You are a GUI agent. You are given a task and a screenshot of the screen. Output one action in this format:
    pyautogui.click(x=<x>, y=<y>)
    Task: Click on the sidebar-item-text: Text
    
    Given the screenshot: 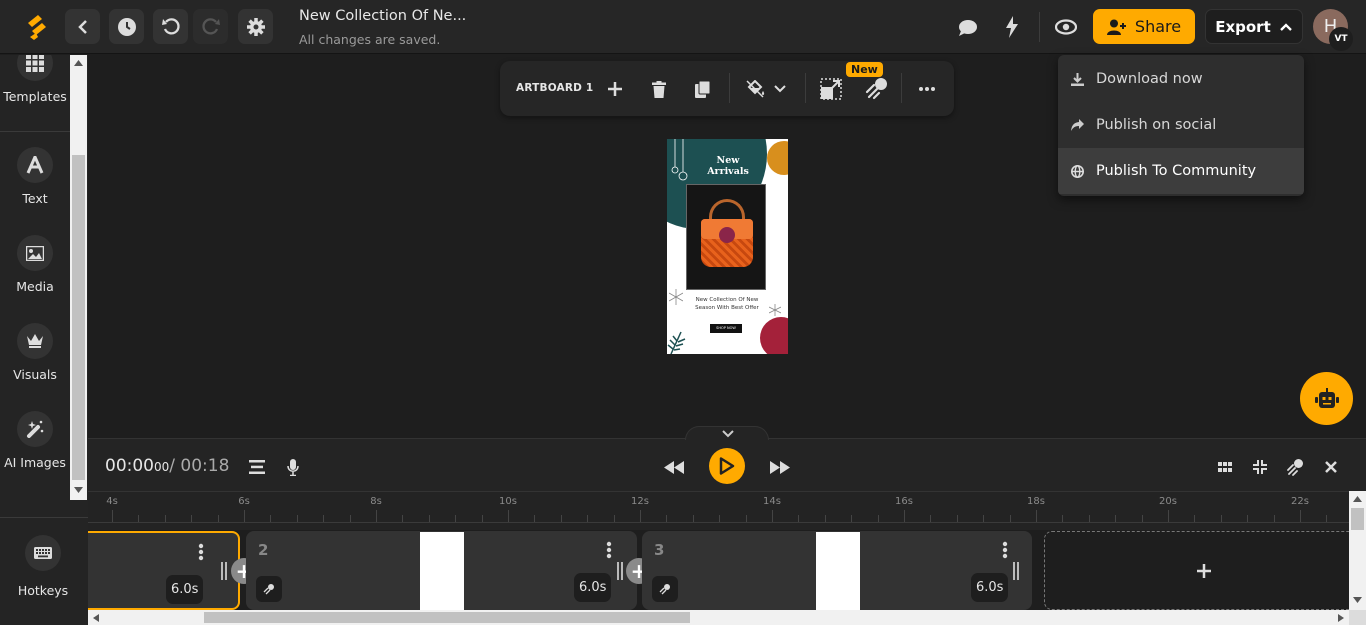 What is the action you would take?
    pyautogui.click(x=35, y=176)
    